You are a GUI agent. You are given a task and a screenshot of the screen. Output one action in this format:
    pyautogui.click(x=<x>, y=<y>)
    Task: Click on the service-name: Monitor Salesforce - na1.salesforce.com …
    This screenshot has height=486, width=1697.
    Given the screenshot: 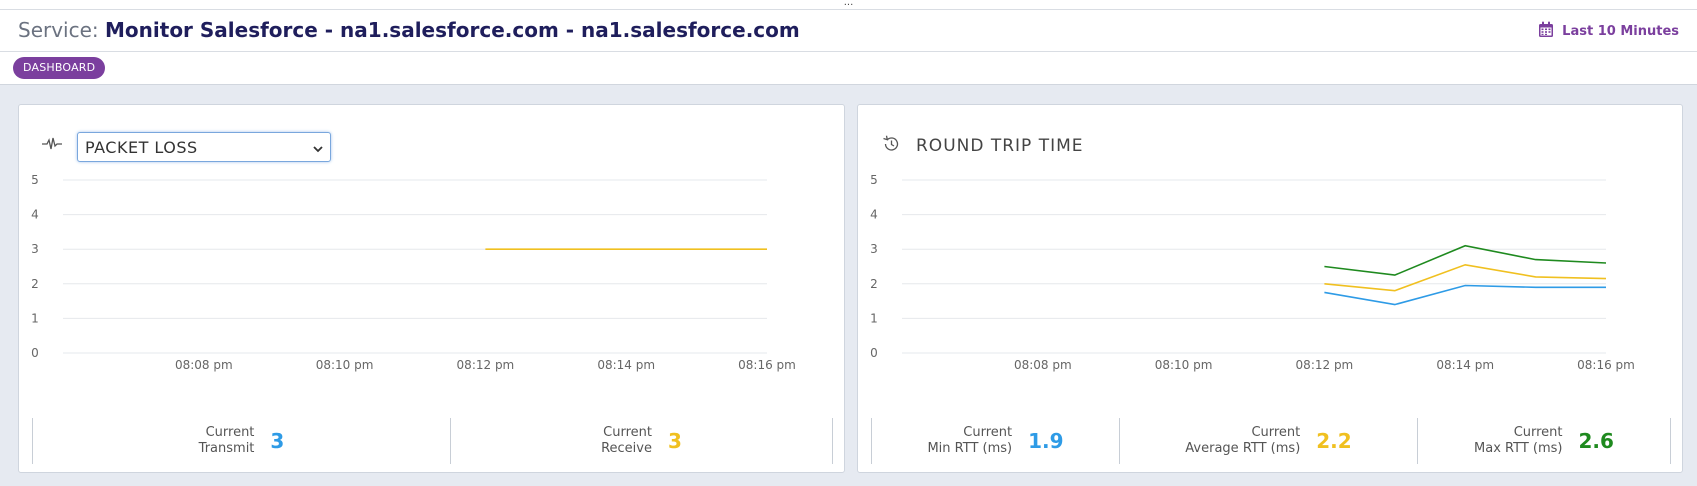 What is the action you would take?
    pyautogui.click(x=452, y=30)
    